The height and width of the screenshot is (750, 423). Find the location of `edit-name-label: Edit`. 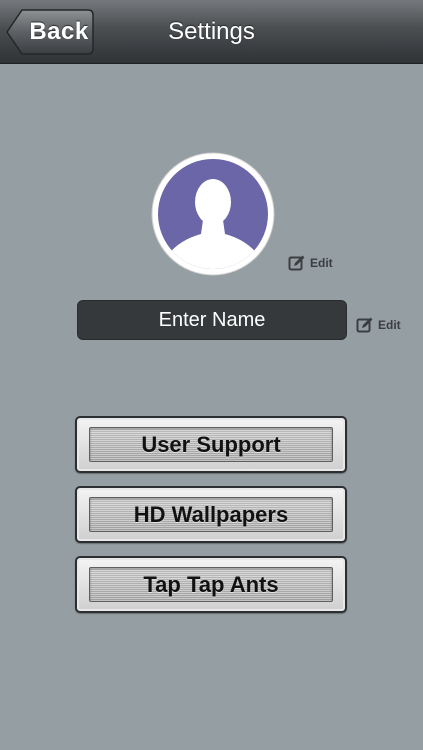

edit-name-label: Edit is located at coordinates (389, 325).